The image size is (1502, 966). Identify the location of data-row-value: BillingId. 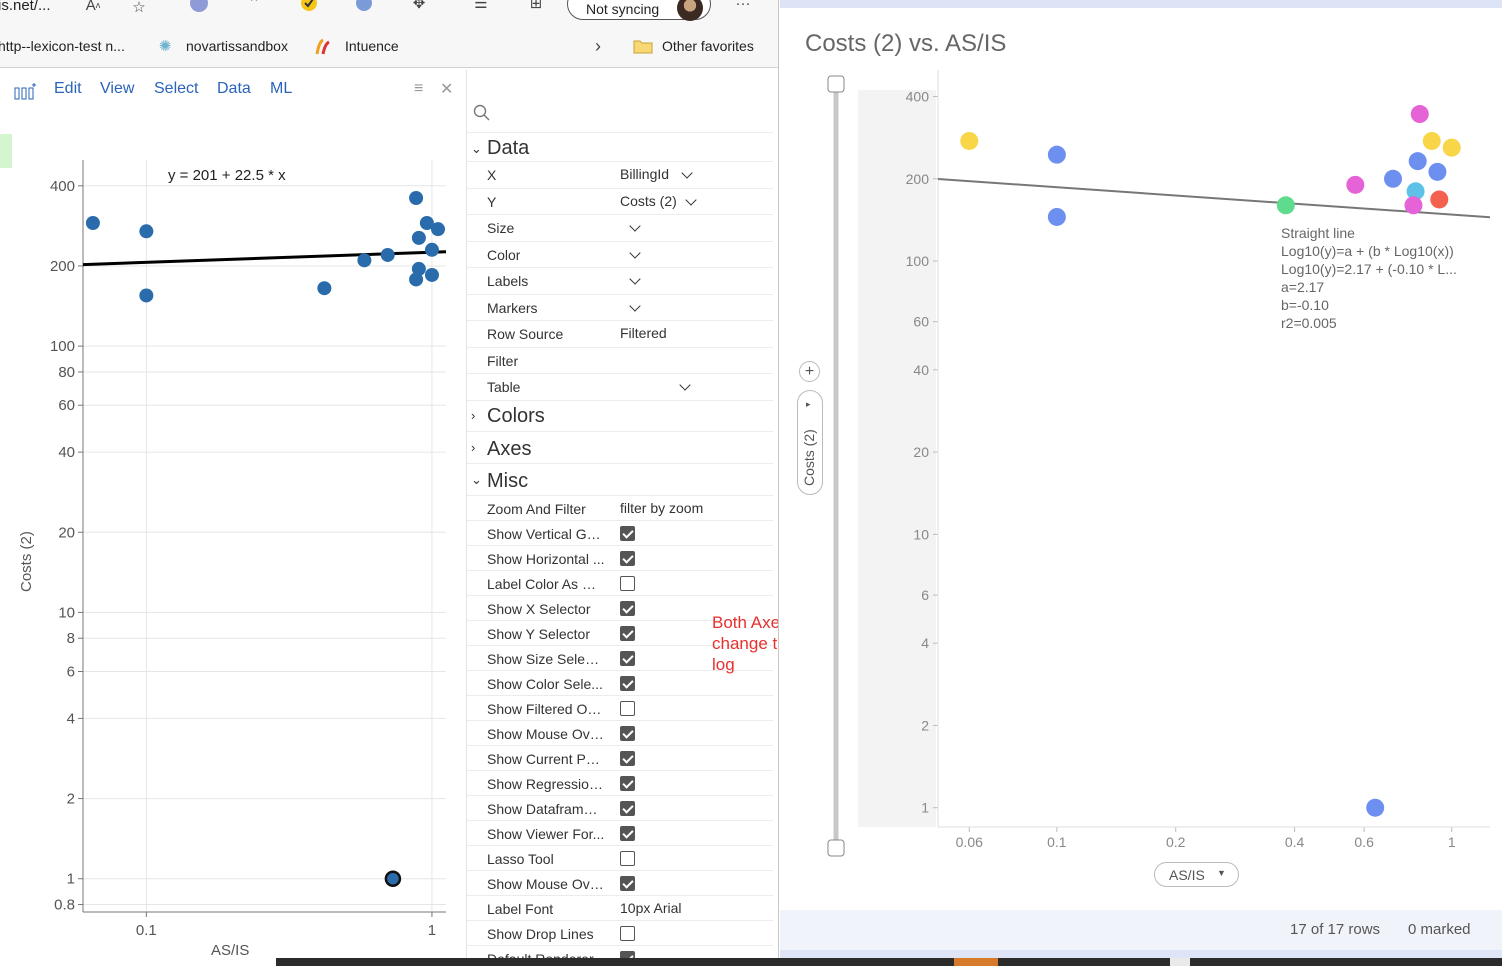
(644, 174).